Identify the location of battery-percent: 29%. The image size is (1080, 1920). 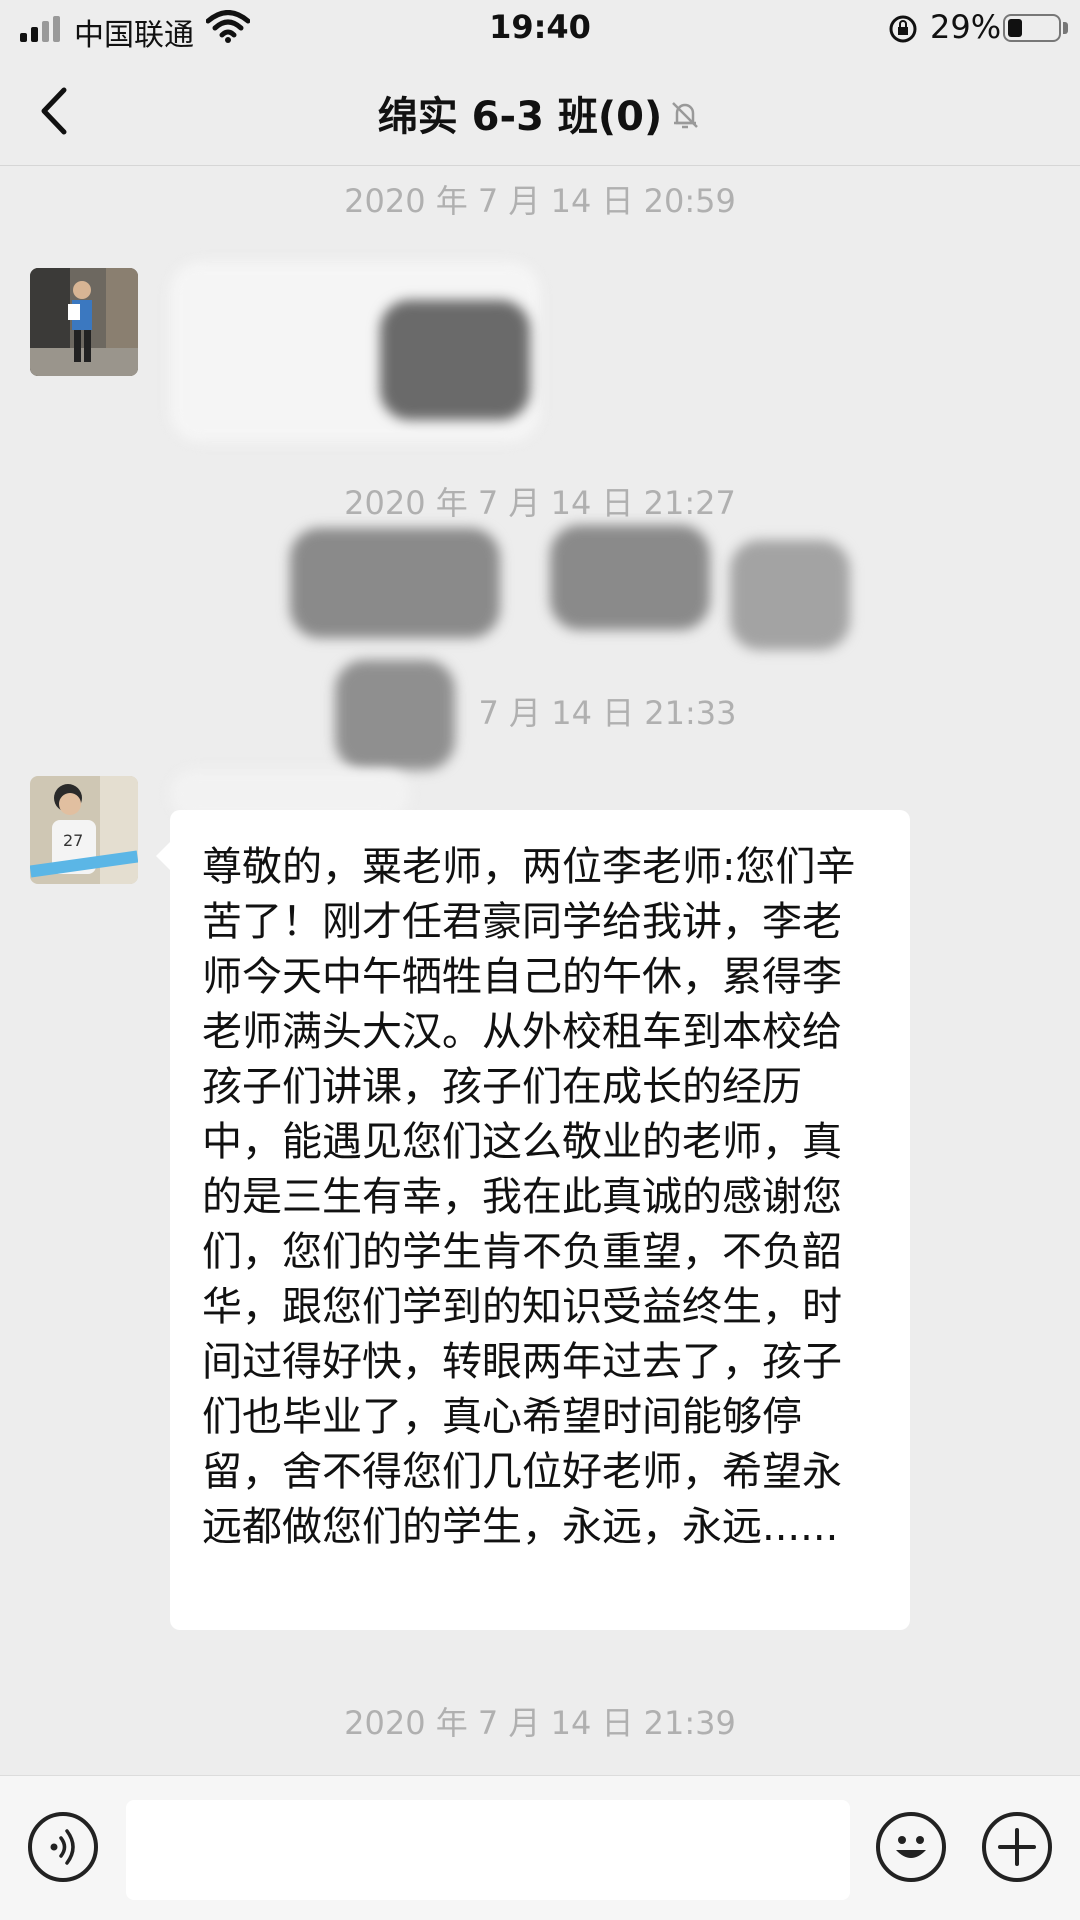
(966, 27).